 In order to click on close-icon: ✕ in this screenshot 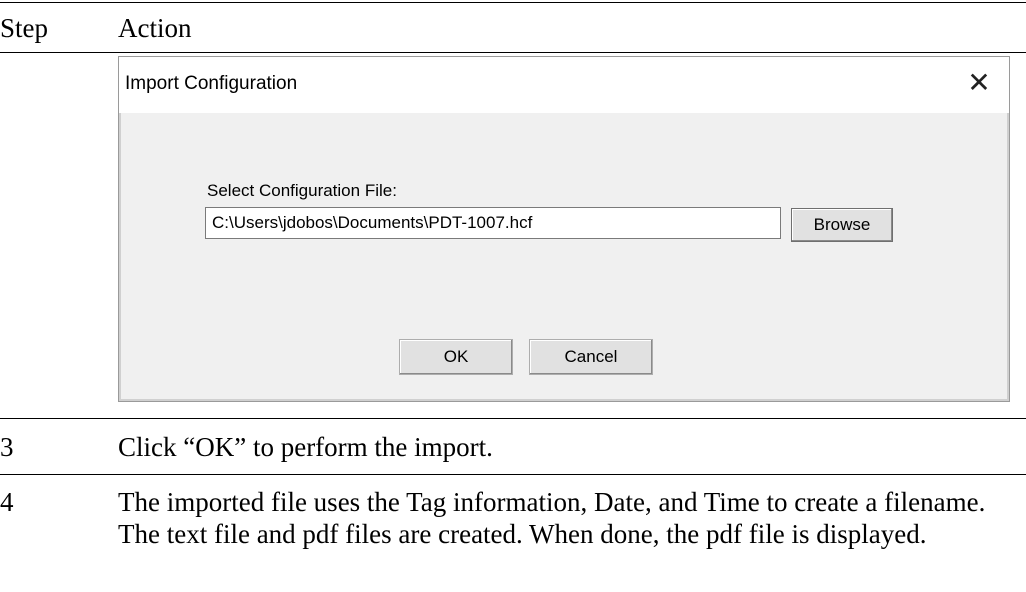, I will do `click(979, 83)`.